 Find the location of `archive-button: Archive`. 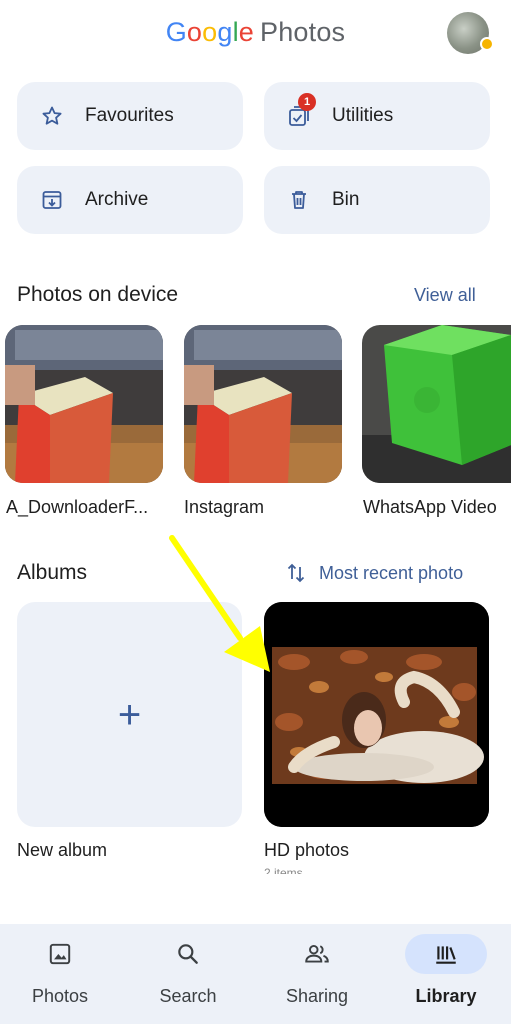

archive-button: Archive is located at coordinates (130, 200).